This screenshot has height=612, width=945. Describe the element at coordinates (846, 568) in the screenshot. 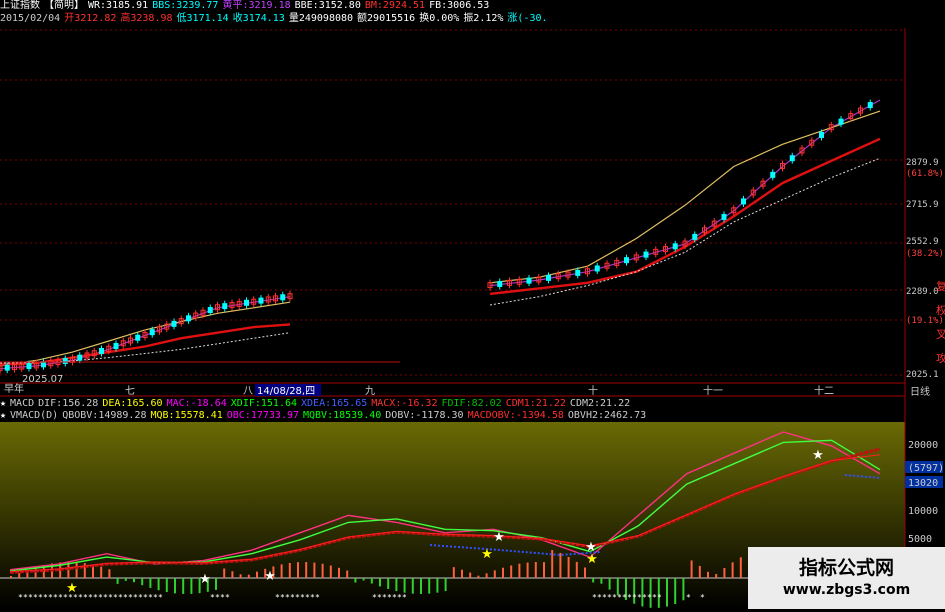

I see `watermark-title: 指标公式网` at that location.